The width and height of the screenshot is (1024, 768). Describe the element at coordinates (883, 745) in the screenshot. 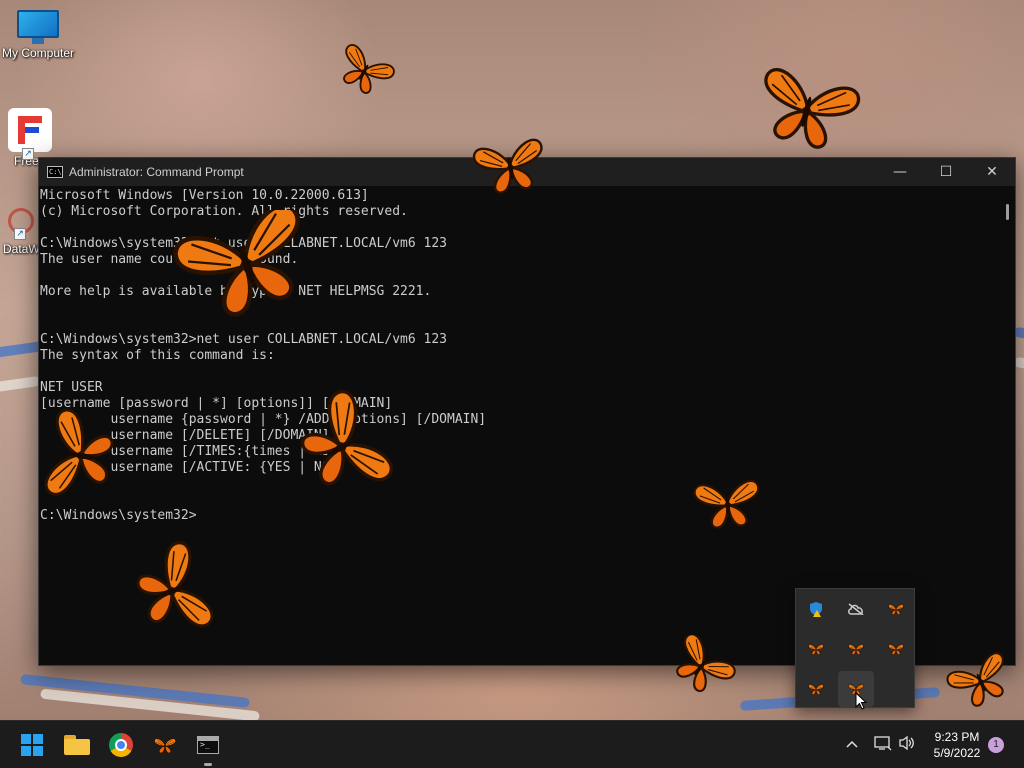

I see `network-icon` at that location.